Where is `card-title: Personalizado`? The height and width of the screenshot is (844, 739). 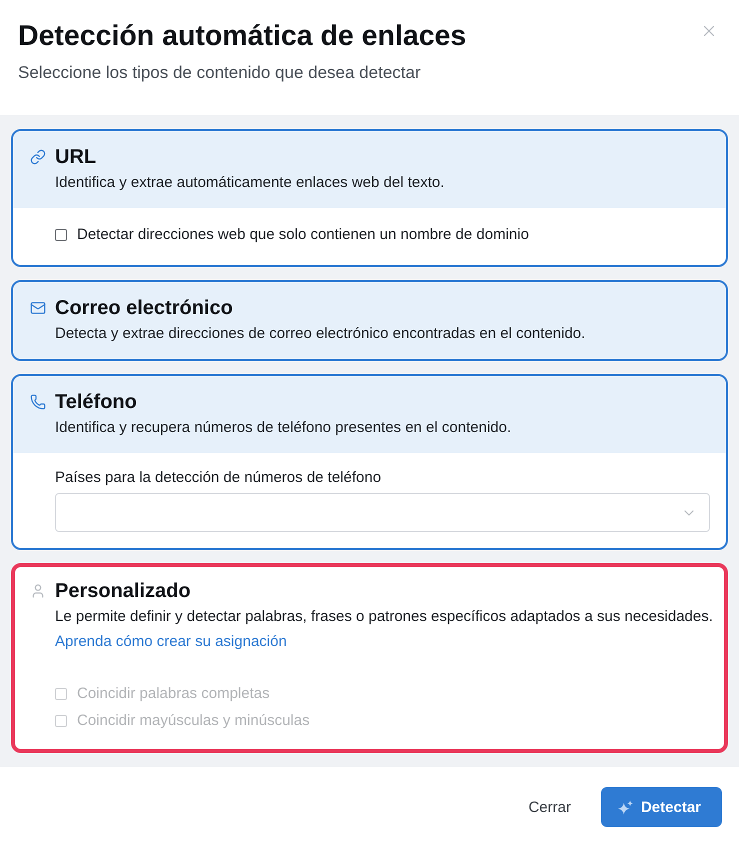 card-title: Personalizado is located at coordinates (123, 591).